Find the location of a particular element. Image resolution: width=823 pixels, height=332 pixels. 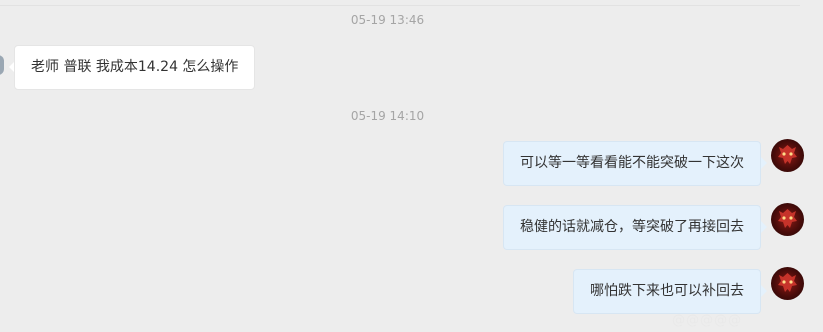

divider is located at coordinates (400, 5).